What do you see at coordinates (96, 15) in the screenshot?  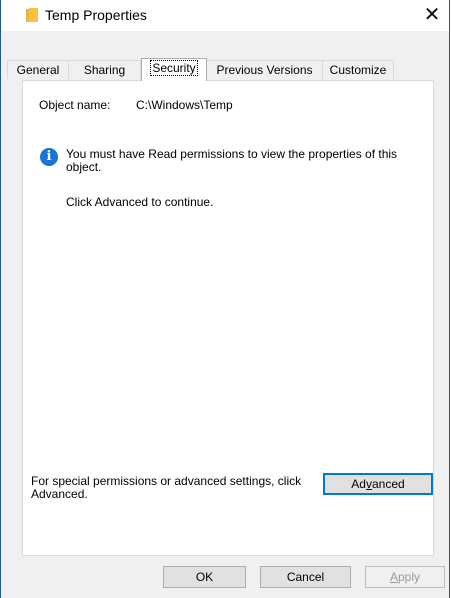 I see `window-title: Temp Properties` at bounding box center [96, 15].